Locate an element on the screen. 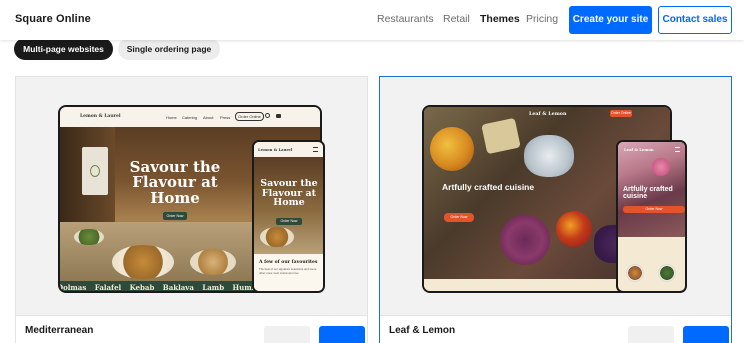  mobile-hero-title: Savour the Flavour at Home is located at coordinates (289, 193).